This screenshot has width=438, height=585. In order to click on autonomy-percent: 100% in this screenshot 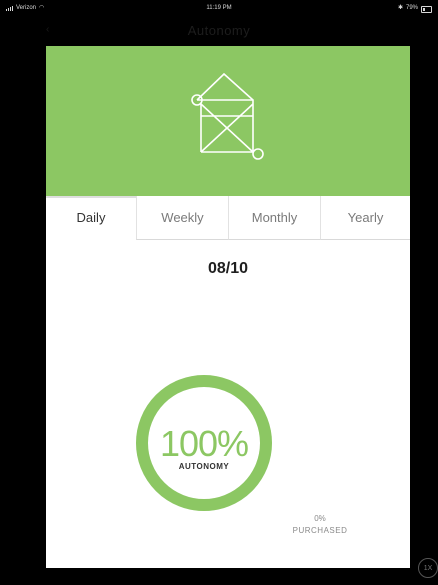, I will do `click(204, 443)`.